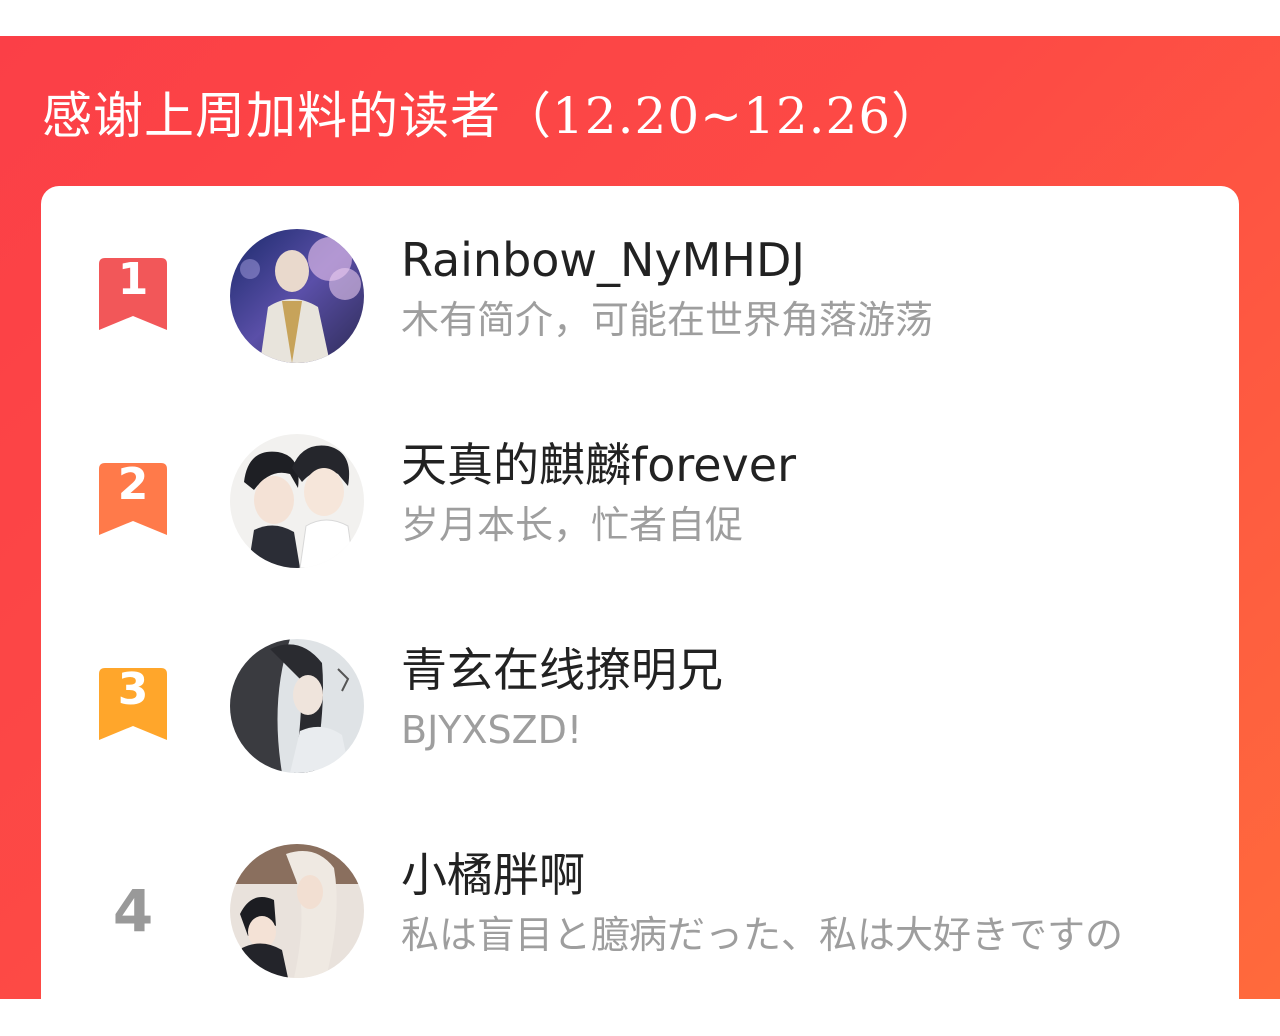  Describe the element at coordinates (762, 935) in the screenshot. I see `reader-bio: 私は盲目と臆病だった、私は大好きですの` at that location.